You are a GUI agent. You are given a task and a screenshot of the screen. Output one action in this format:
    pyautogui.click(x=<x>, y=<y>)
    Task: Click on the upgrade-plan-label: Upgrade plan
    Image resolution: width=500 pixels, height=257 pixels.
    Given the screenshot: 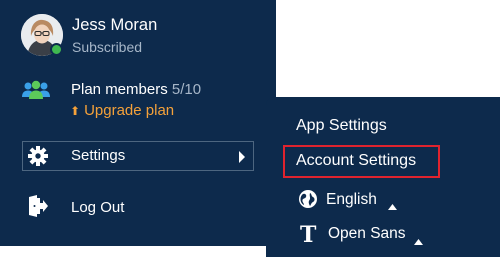 What is the action you would take?
    pyautogui.click(x=129, y=110)
    